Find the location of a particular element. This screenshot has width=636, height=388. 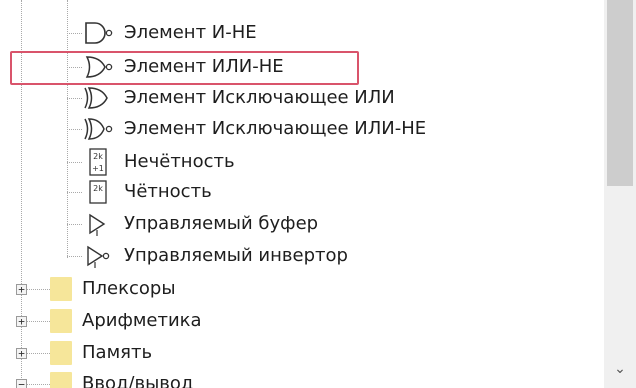

xor-gate-icon is located at coordinates (96, 98).